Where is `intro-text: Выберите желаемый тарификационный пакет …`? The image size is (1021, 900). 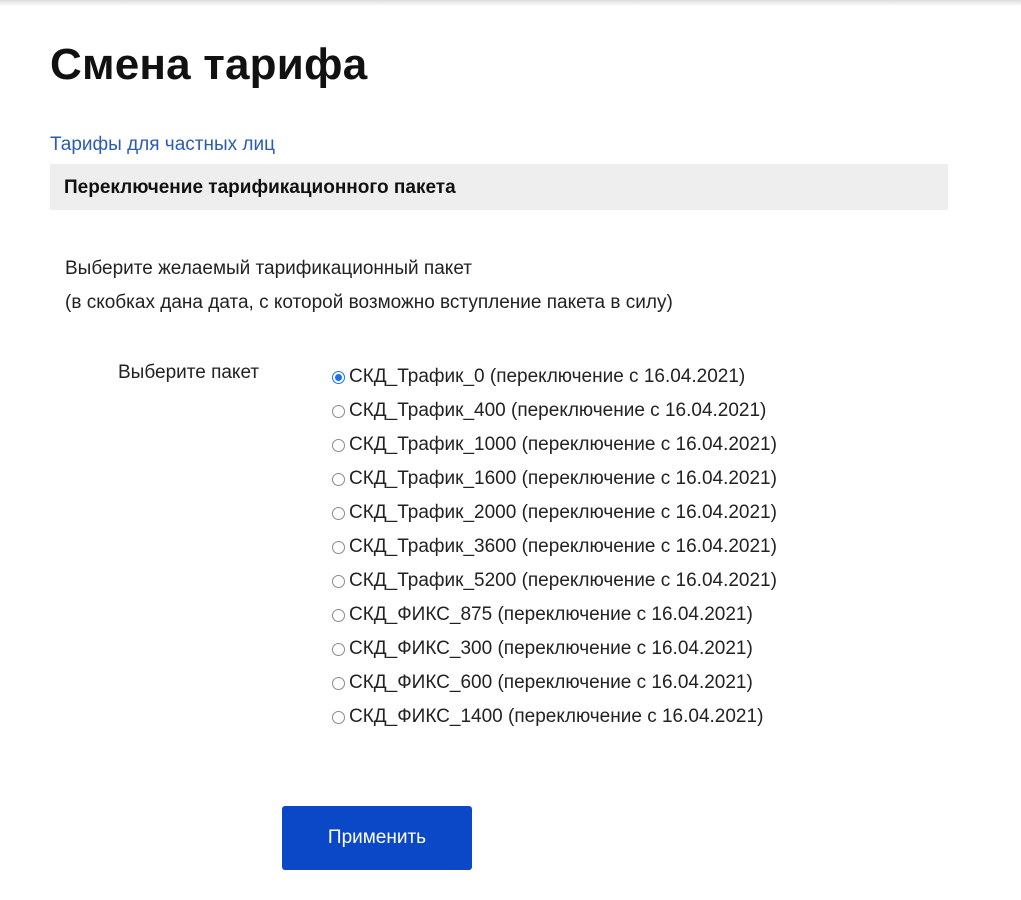 intro-text: Выберите желаемый тарификационный пакет … is located at coordinates (369, 286).